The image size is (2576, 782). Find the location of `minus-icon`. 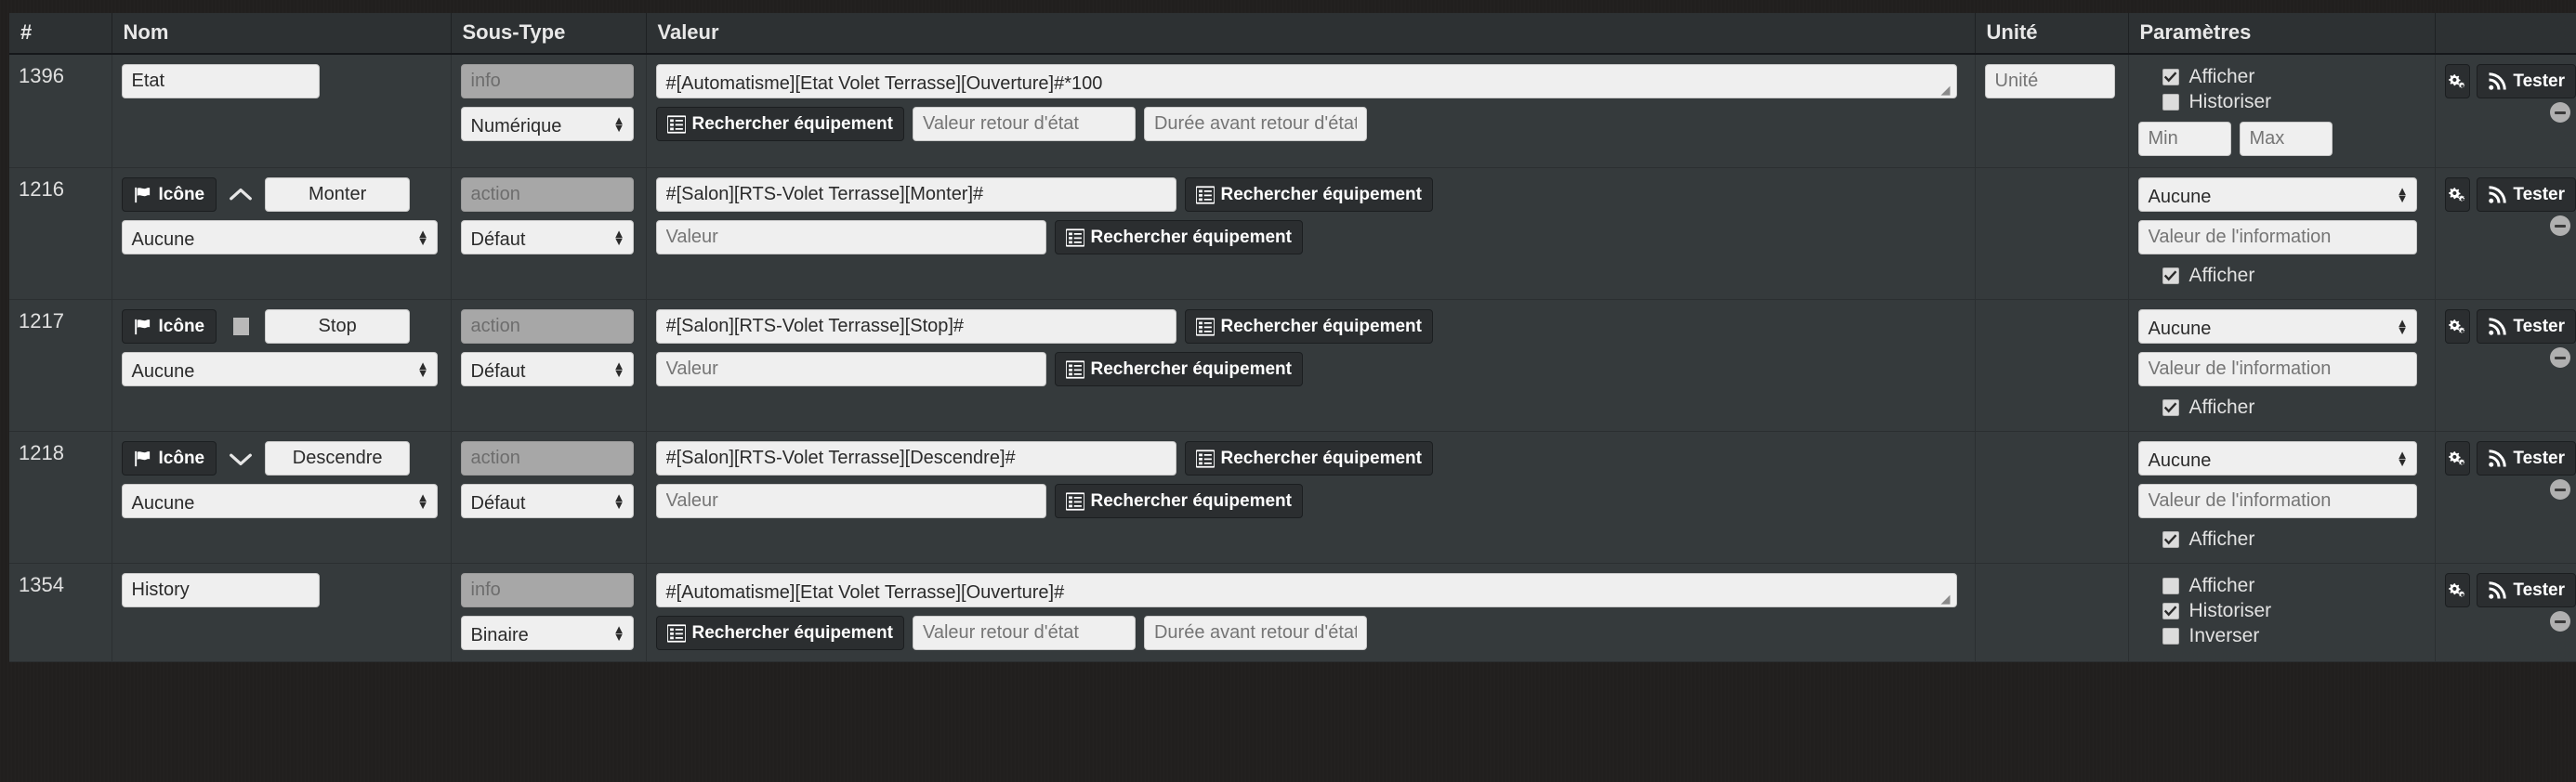

minus-icon is located at coordinates (2560, 226).